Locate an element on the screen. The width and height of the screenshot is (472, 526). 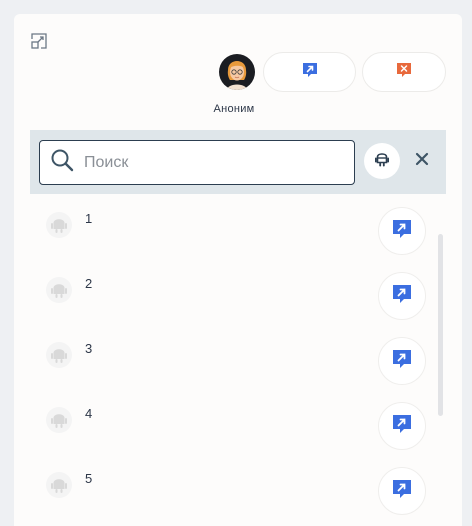
list-item: 3 is located at coordinates (238, 360).